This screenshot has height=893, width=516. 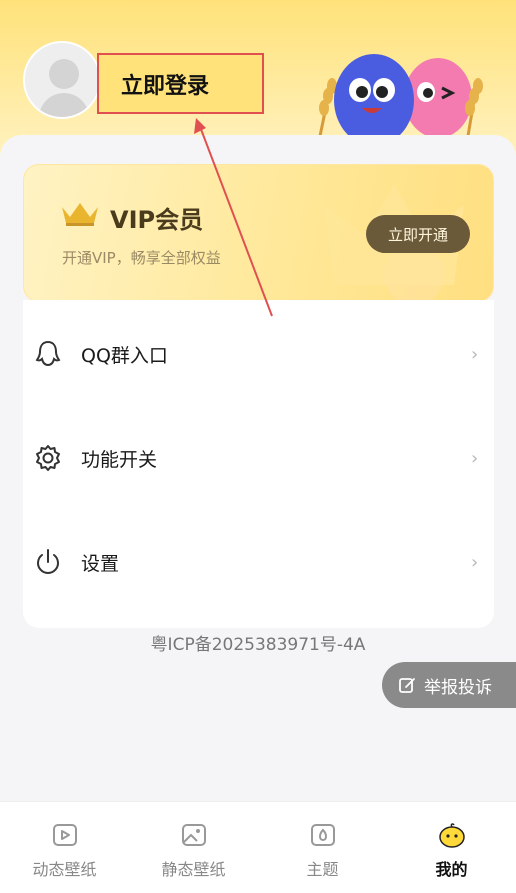 What do you see at coordinates (193, 835) in the screenshot?
I see `image-wallpaper-icon` at bounding box center [193, 835].